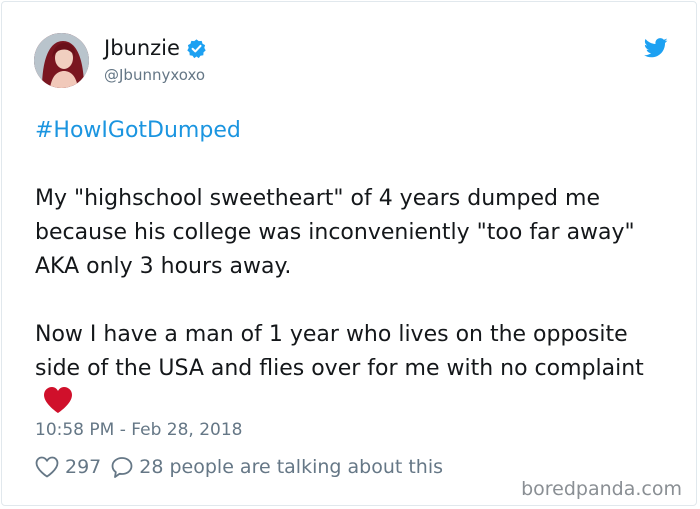  What do you see at coordinates (601, 489) in the screenshot?
I see `watermark: boredpanda.com` at bounding box center [601, 489].